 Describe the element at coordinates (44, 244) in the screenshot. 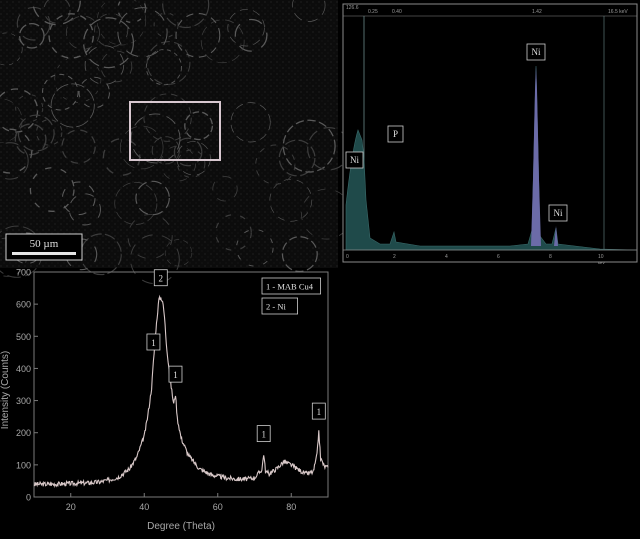

I see `scale-bar-label: 50 µm` at that location.